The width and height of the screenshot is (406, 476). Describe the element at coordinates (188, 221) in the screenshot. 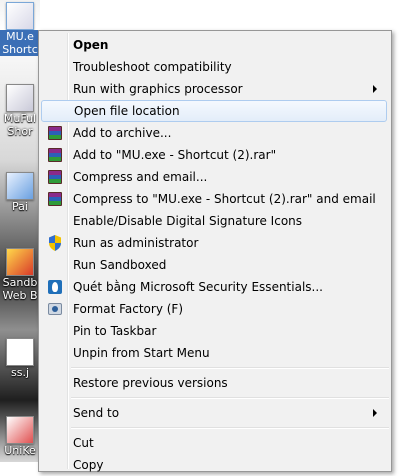

I see `menu-item-label: Enable/Disable Digital Signature Icons` at that location.